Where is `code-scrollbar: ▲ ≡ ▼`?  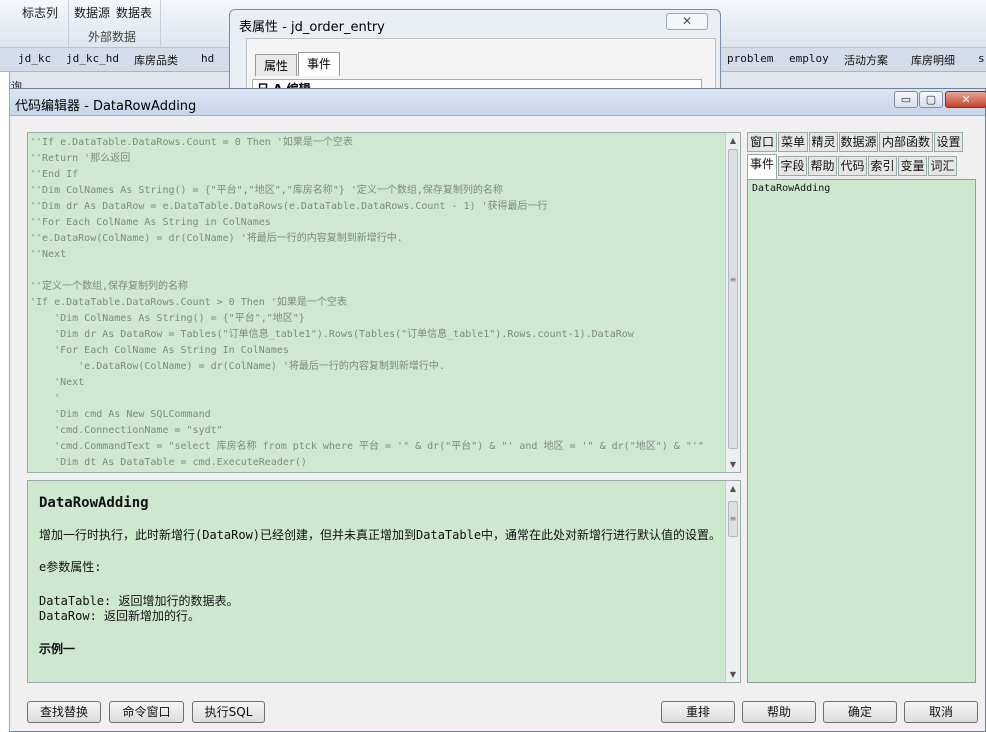 code-scrollbar: ▲ ≡ ▼ is located at coordinates (732, 302).